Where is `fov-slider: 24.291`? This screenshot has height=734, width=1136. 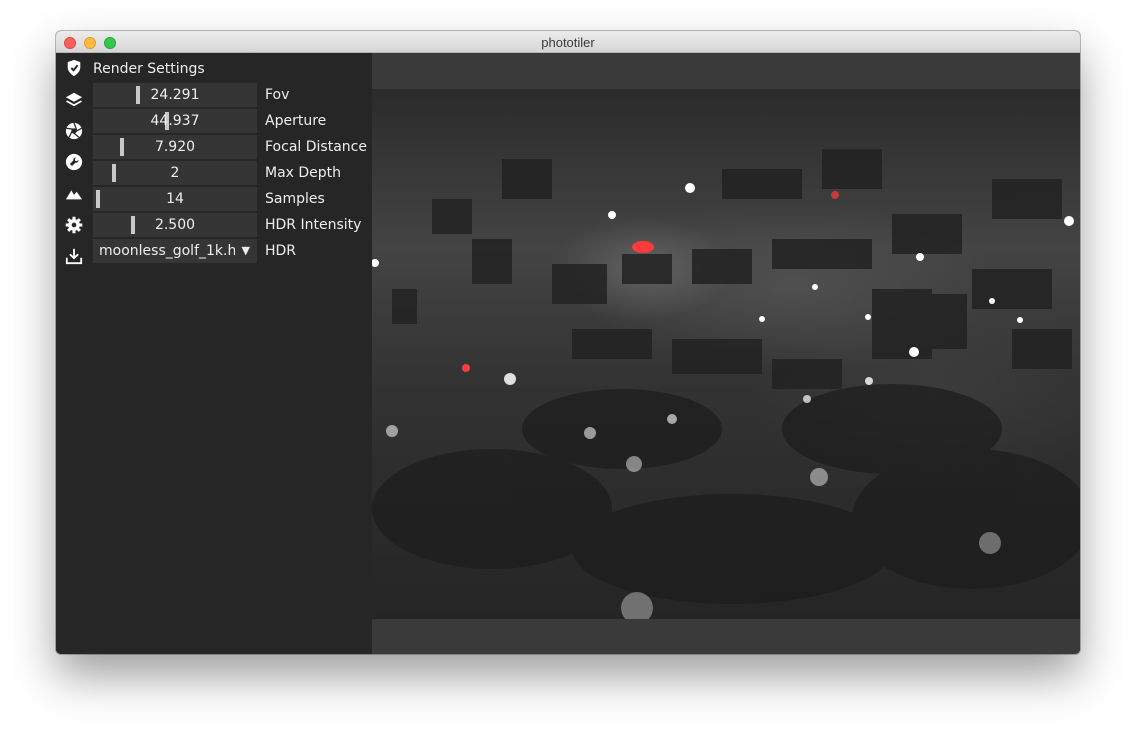 fov-slider: 24.291 is located at coordinates (175, 95).